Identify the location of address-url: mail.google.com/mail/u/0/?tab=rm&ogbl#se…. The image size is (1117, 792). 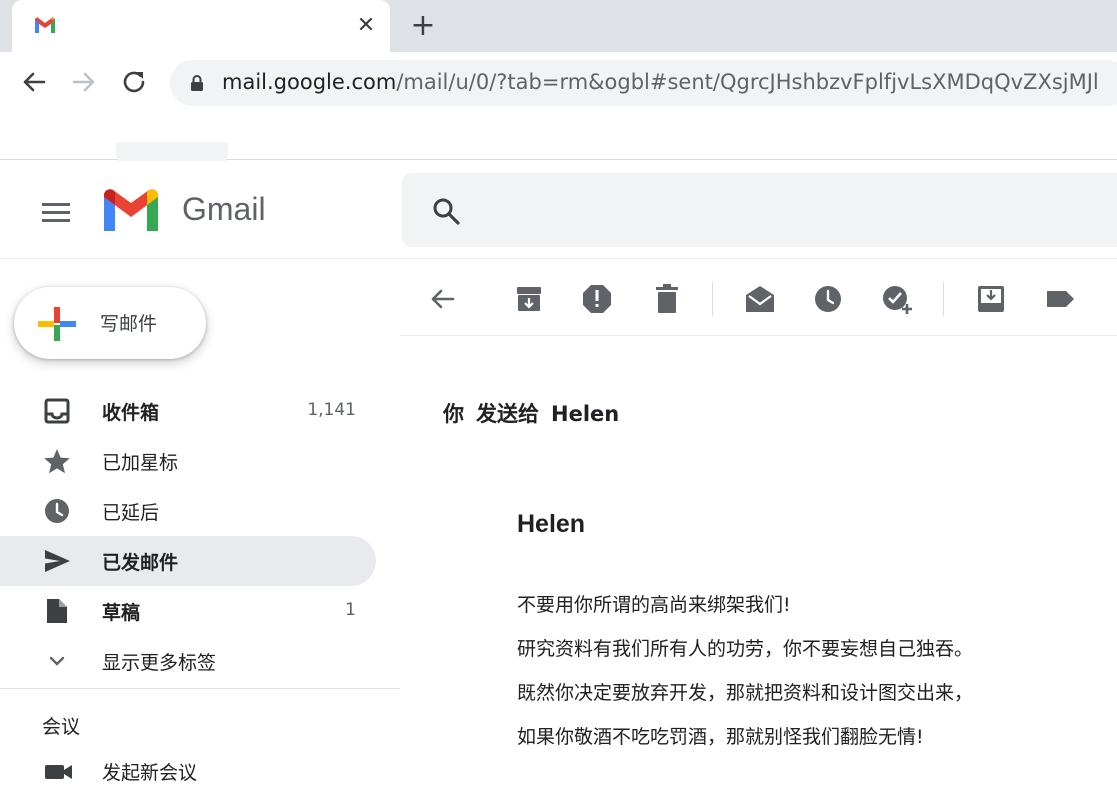
(660, 82).